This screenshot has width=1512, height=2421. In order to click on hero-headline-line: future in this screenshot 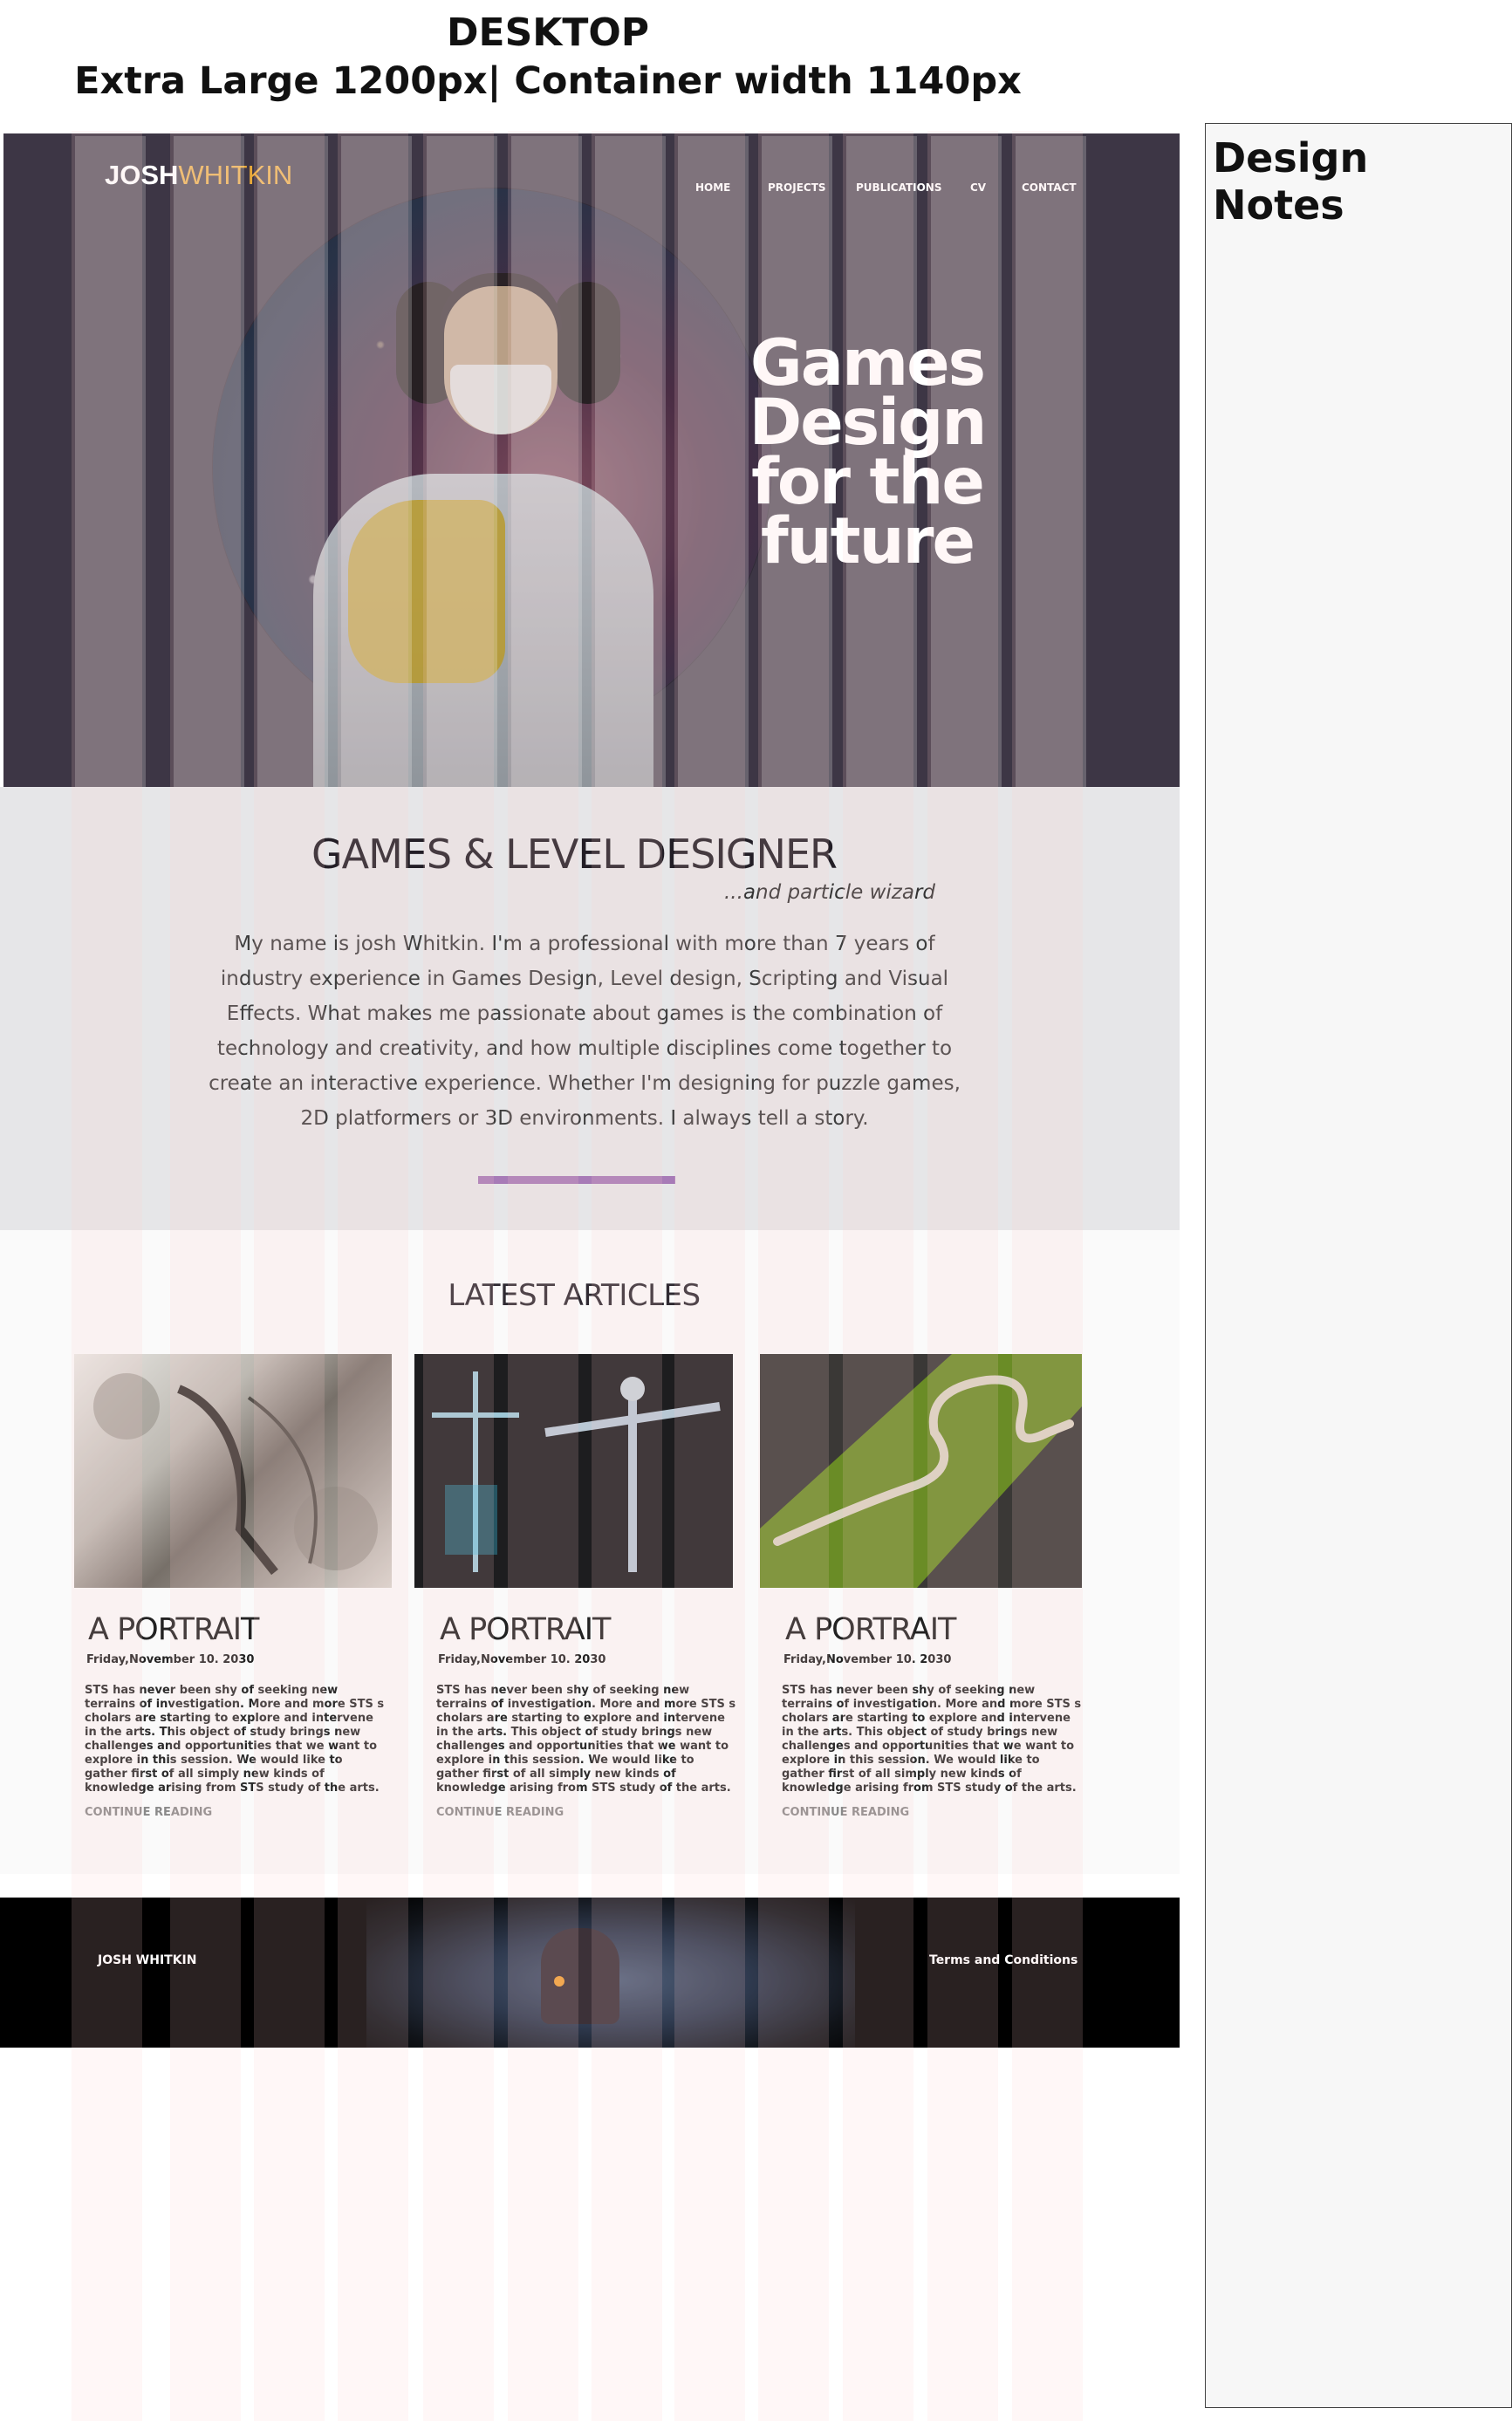, I will do `click(867, 541)`.